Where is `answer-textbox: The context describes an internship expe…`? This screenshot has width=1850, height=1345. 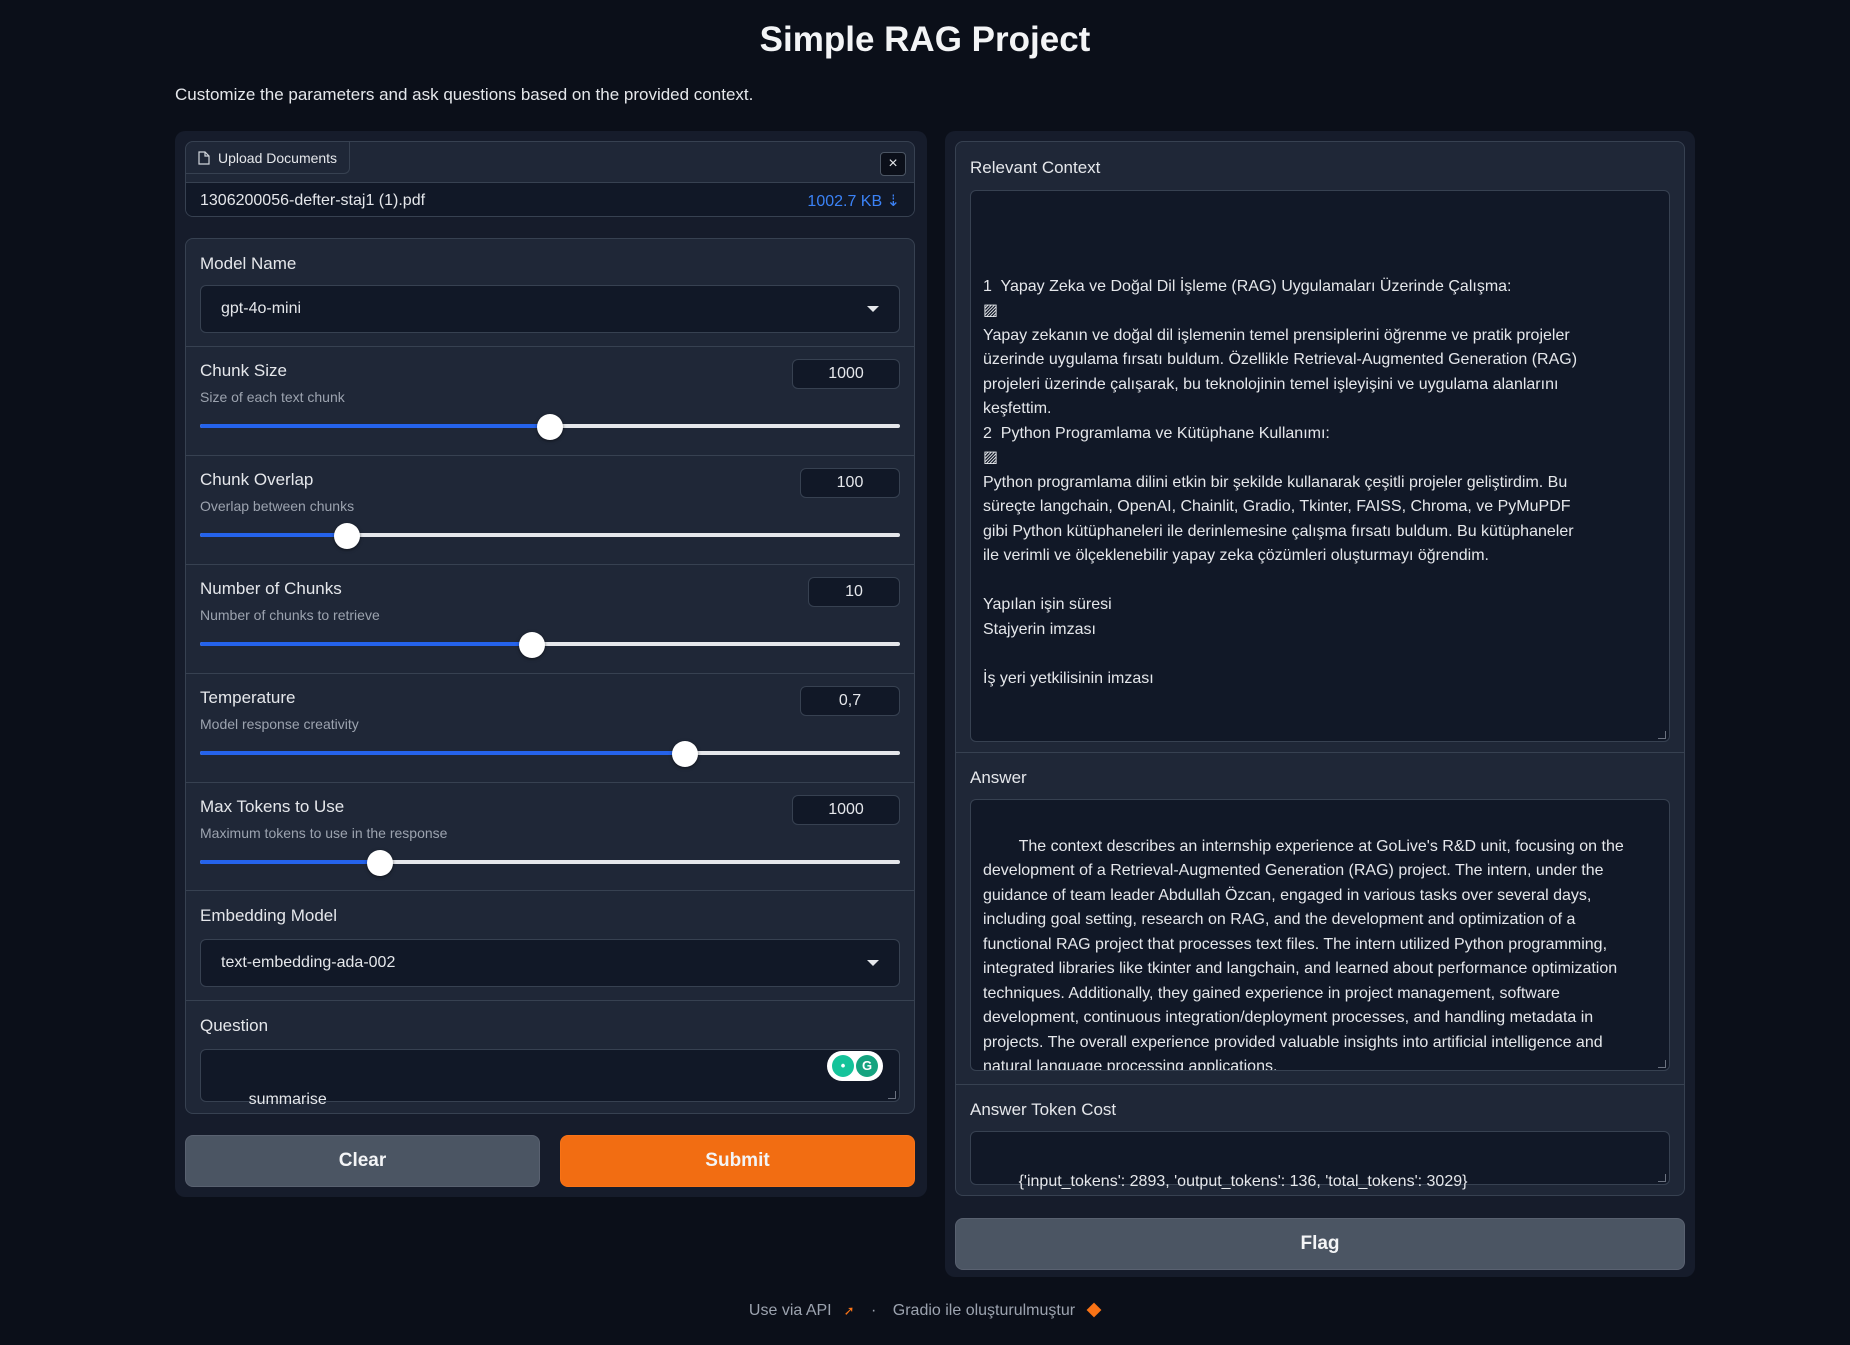 answer-textbox: The context describes an internship expe… is located at coordinates (1320, 935).